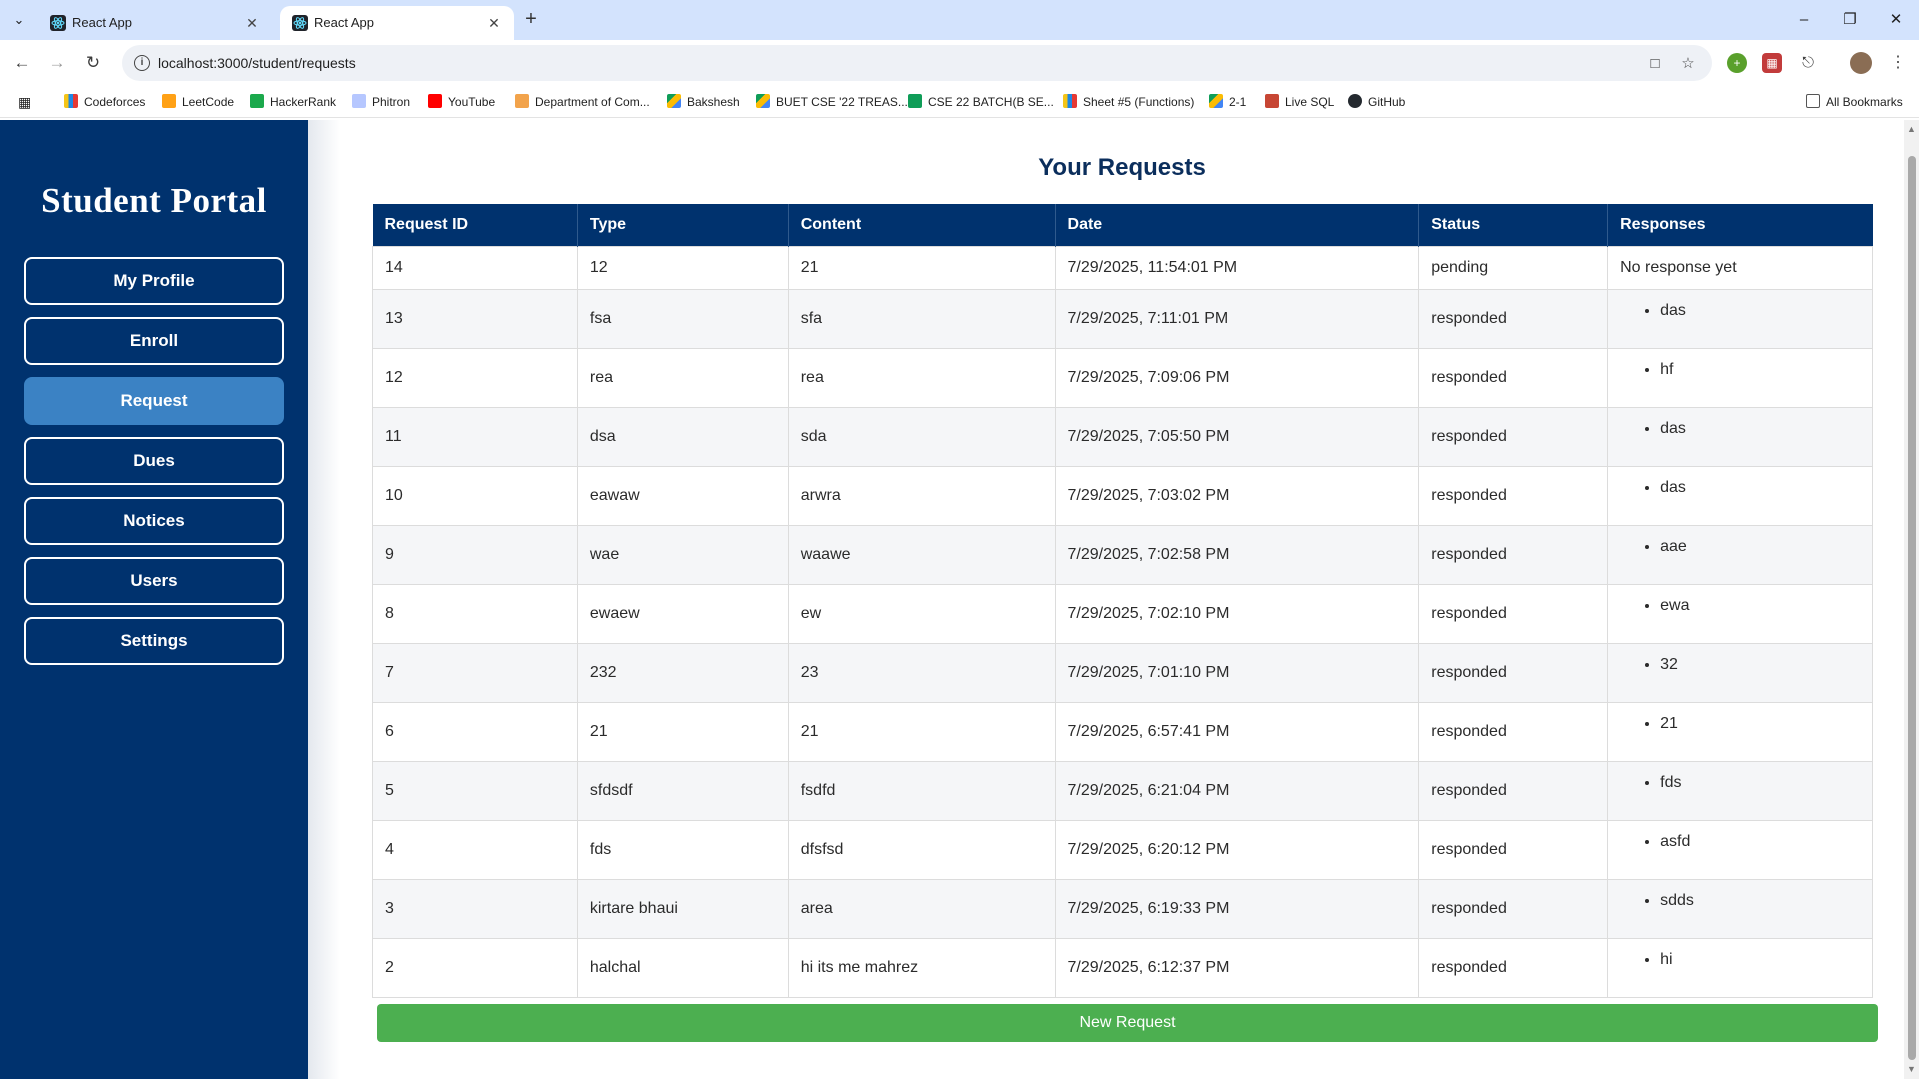 This screenshot has width=1919, height=1079. What do you see at coordinates (1237, 613) in the screenshot?
I see `cell-date: 7/29/2025, 7:02:10 PM` at bounding box center [1237, 613].